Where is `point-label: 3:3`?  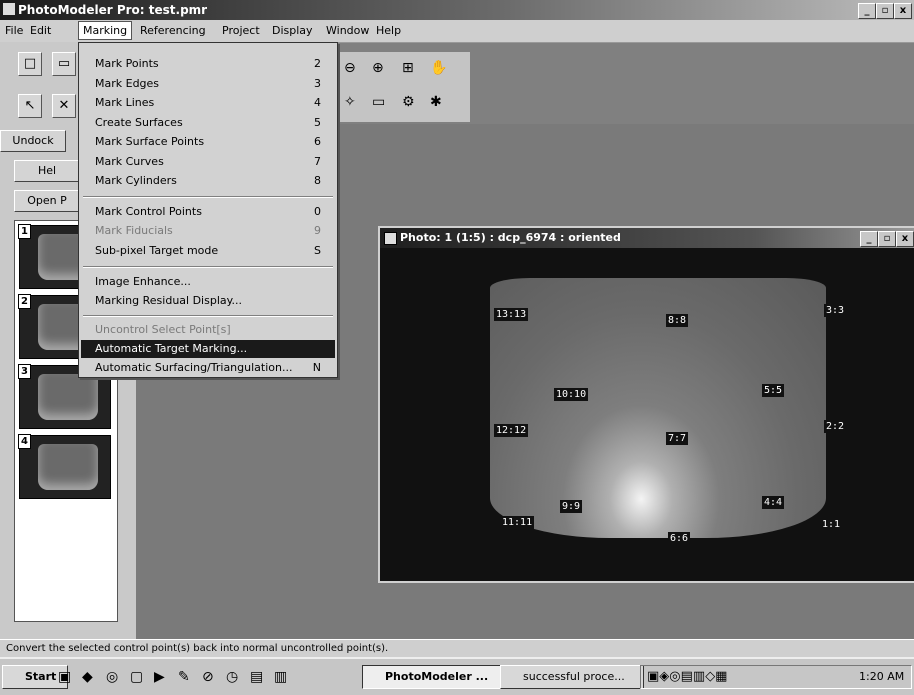 point-label: 3:3 is located at coordinates (835, 310).